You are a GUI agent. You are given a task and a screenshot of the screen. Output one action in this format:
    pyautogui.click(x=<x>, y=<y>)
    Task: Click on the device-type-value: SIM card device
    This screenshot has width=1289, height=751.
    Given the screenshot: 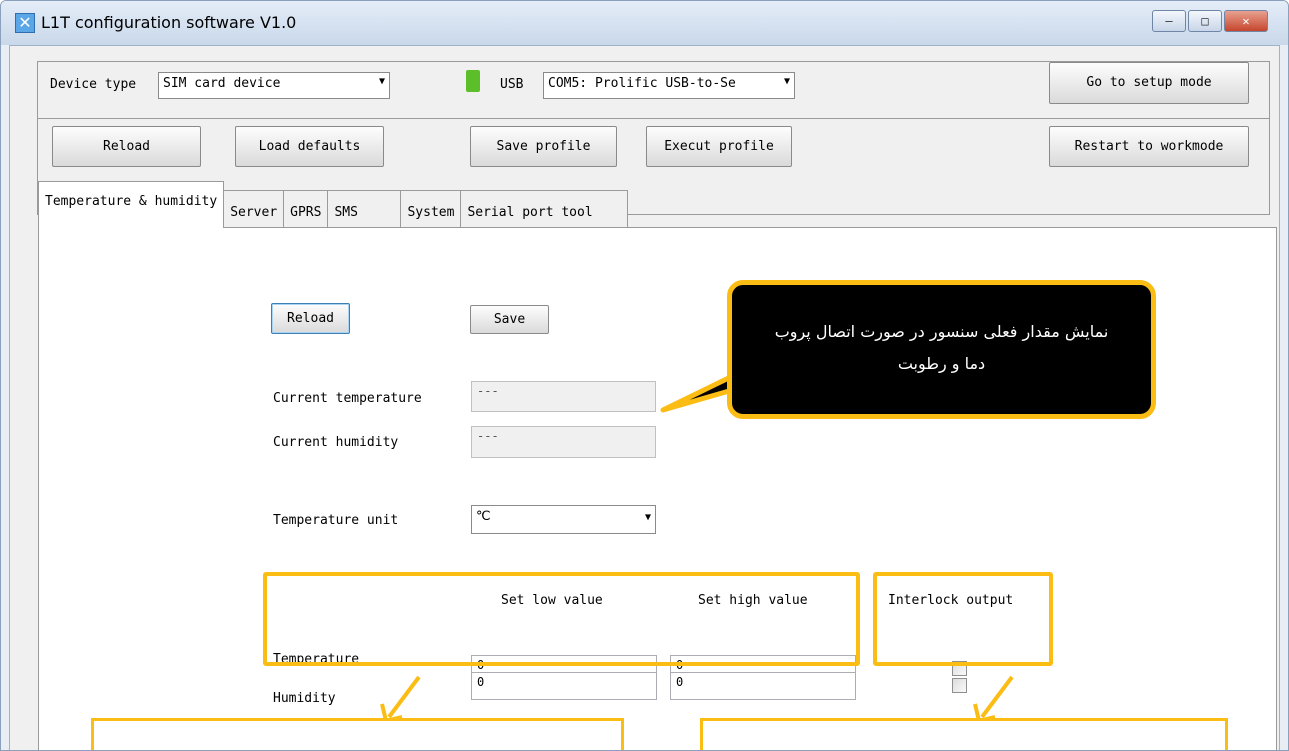 What is the action you would take?
    pyautogui.click(x=222, y=83)
    